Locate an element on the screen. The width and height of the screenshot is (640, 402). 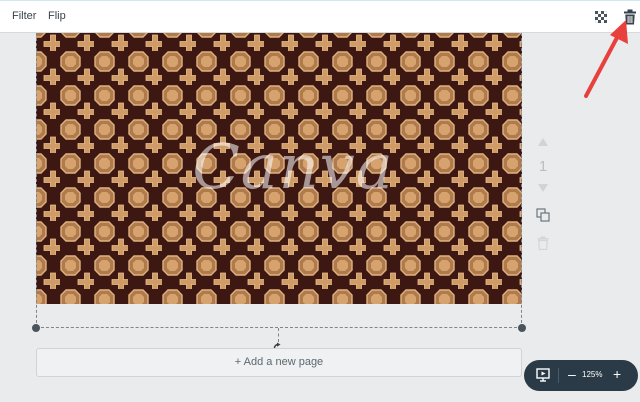
filter-button: Filter is located at coordinates (24, 16).